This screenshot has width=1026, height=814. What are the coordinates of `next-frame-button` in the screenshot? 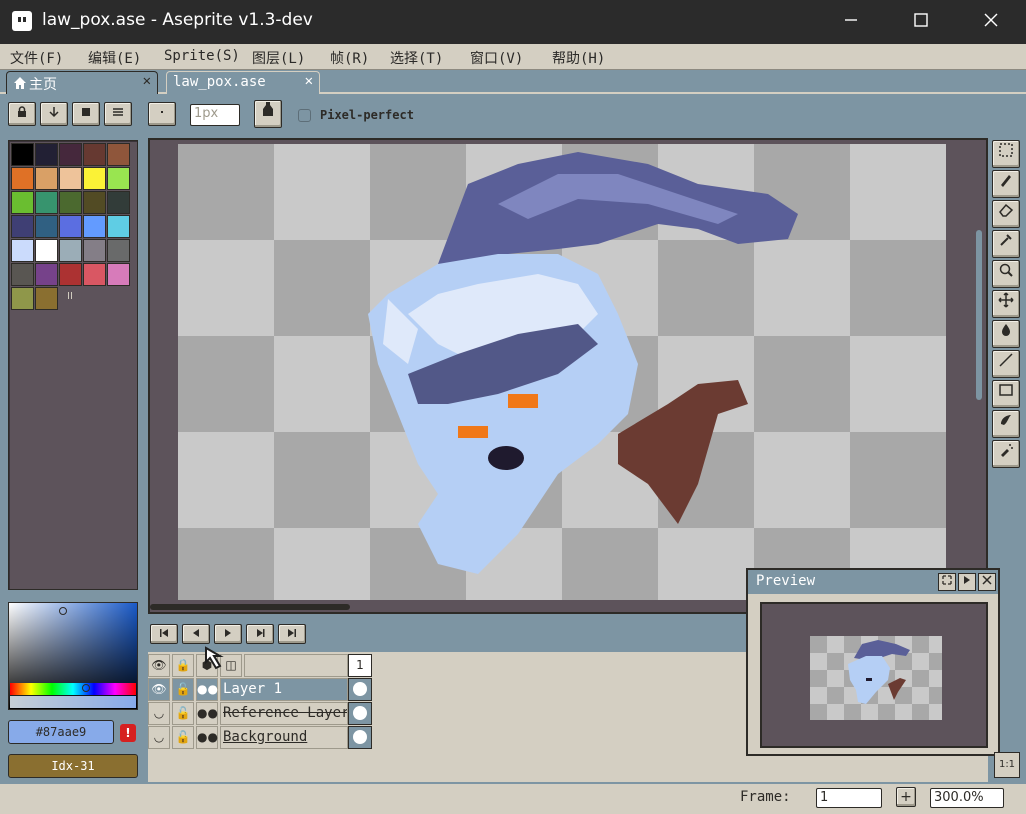 It's located at (260, 634).